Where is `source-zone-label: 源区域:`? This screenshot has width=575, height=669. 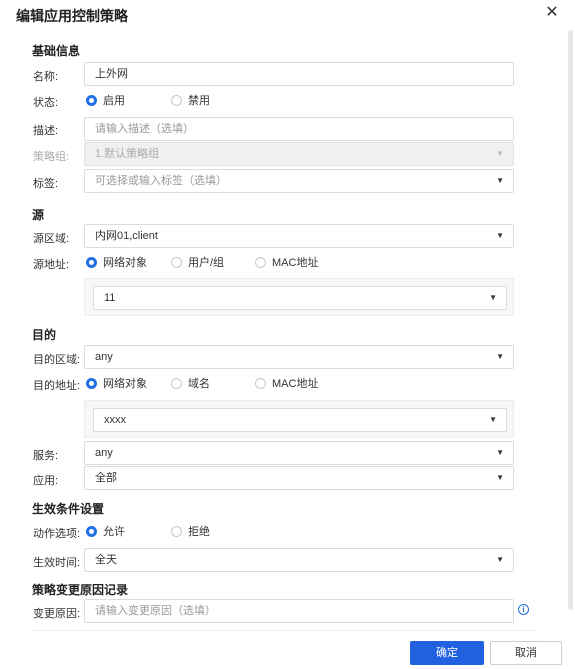
source-zone-label: 源区域: is located at coordinates (51, 239).